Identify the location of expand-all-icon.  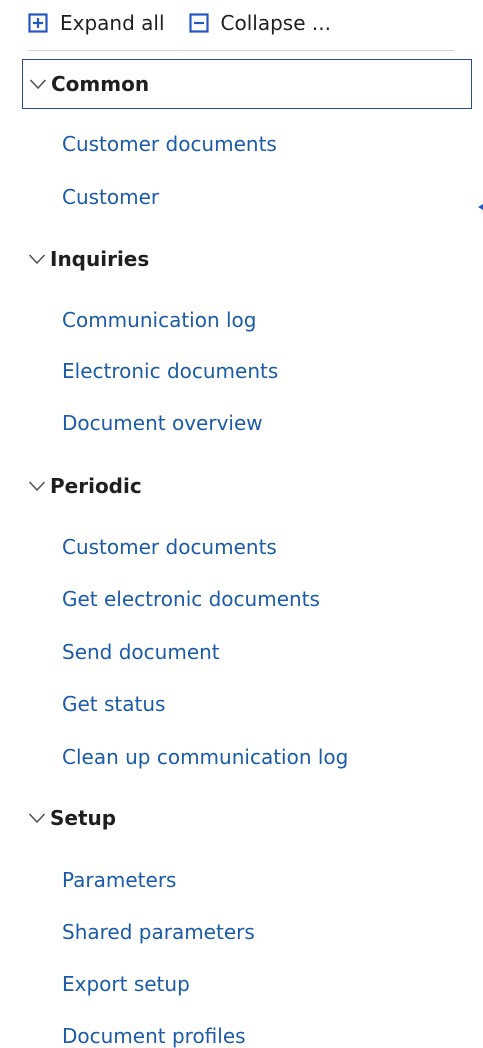
(38, 23).